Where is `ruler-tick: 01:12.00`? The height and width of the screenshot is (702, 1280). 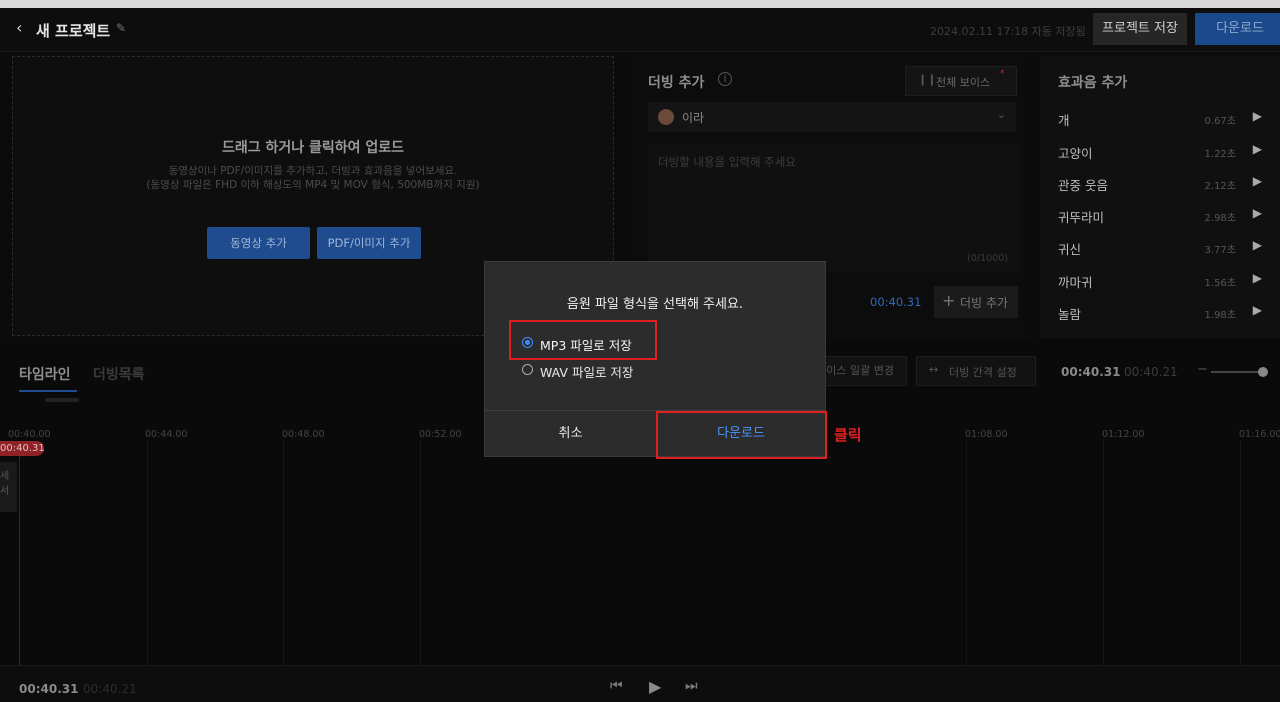
ruler-tick: 01:12.00 is located at coordinates (1123, 434).